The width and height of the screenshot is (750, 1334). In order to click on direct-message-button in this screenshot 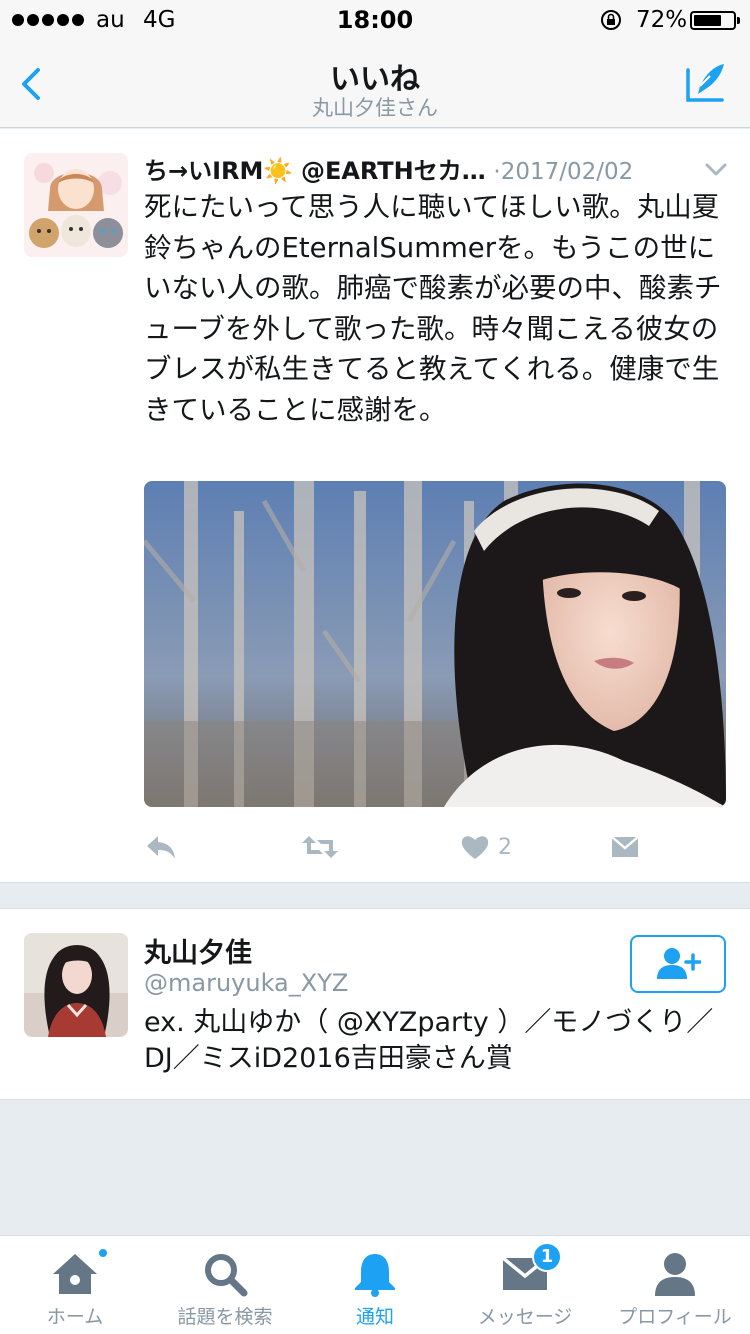, I will do `click(625, 847)`.